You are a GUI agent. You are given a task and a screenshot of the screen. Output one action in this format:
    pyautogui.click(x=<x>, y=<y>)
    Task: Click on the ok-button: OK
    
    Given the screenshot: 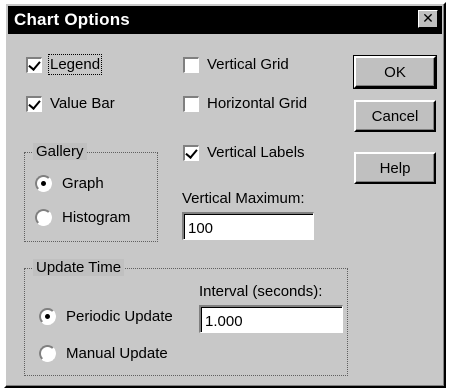 What is the action you would take?
    pyautogui.click(x=395, y=72)
    